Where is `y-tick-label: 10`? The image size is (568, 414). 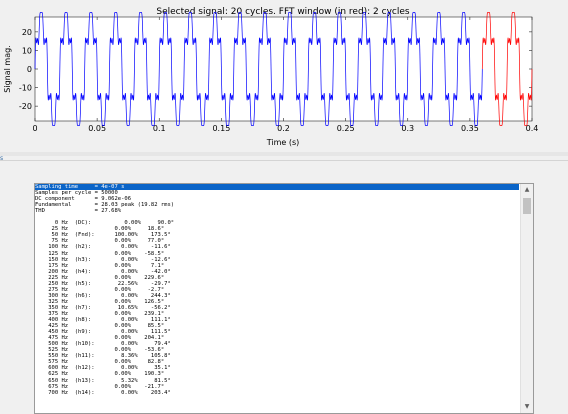
y-tick-label: 10 is located at coordinates (27, 50).